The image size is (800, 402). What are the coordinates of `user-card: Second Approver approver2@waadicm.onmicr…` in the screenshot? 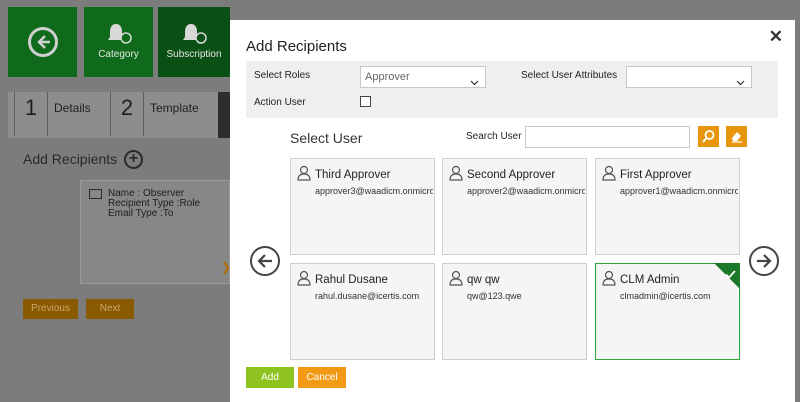 It's located at (514, 206).